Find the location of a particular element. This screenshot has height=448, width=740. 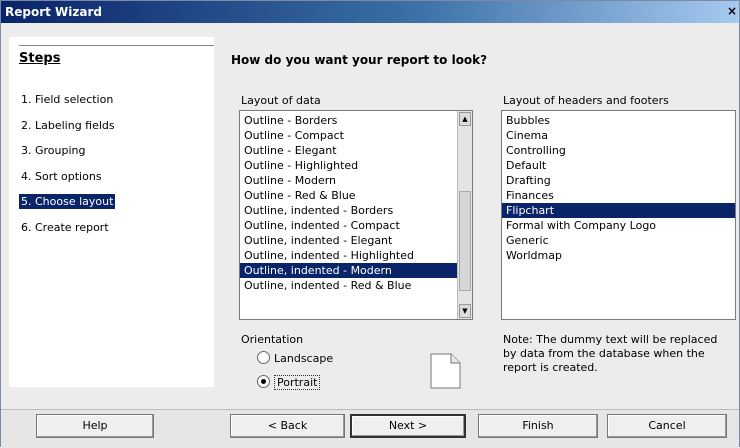

layout-of-data-item: Outline - Highlighted is located at coordinates (356, 165).